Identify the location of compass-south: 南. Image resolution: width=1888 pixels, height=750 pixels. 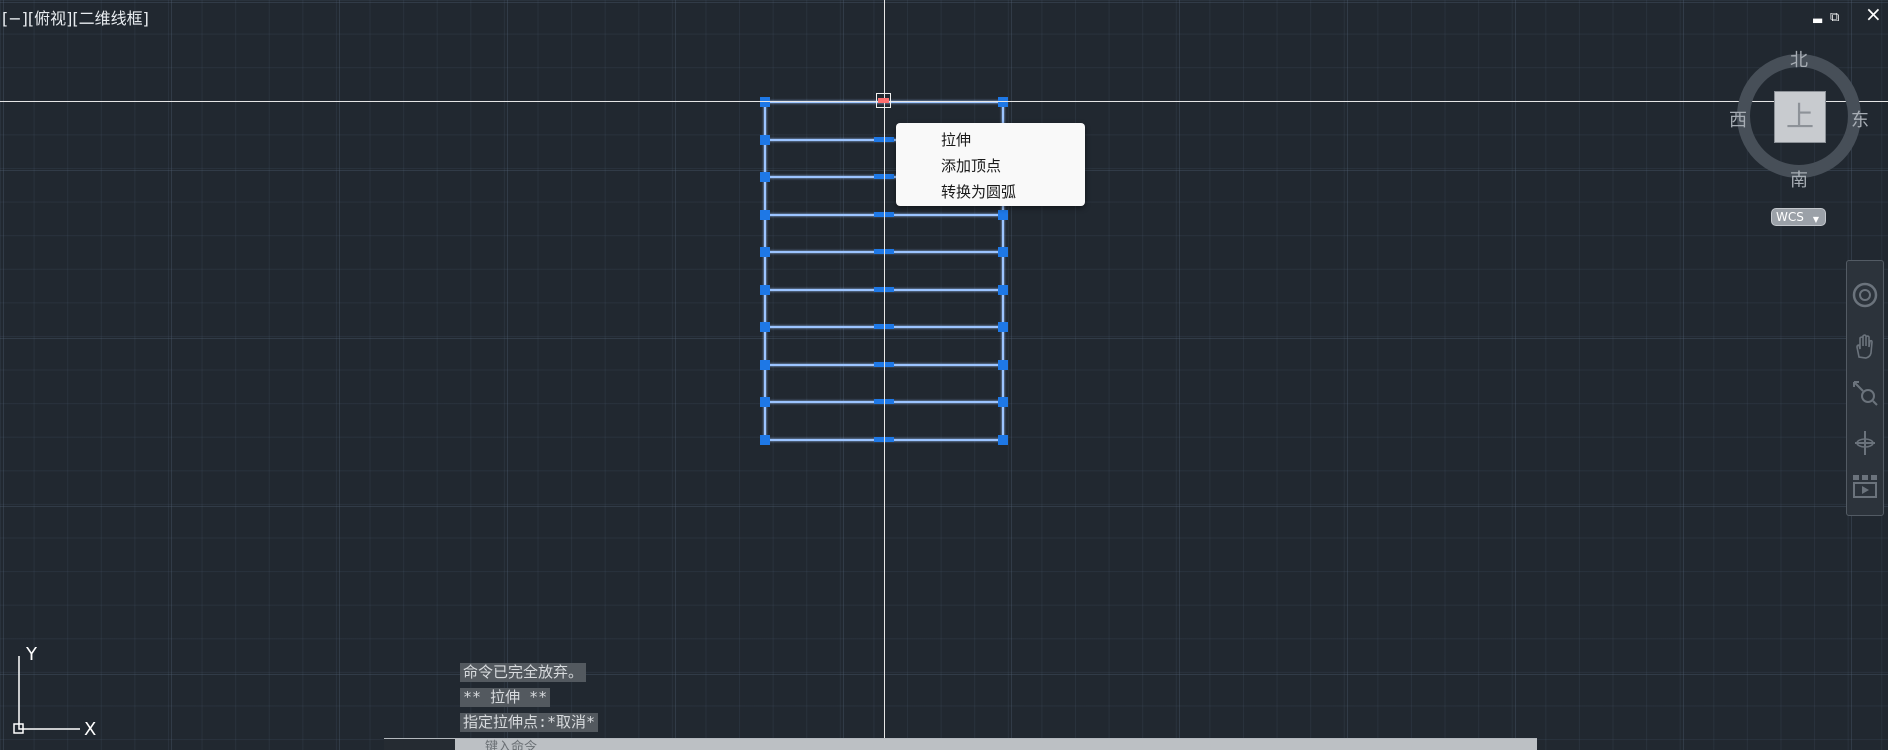
(1799, 179).